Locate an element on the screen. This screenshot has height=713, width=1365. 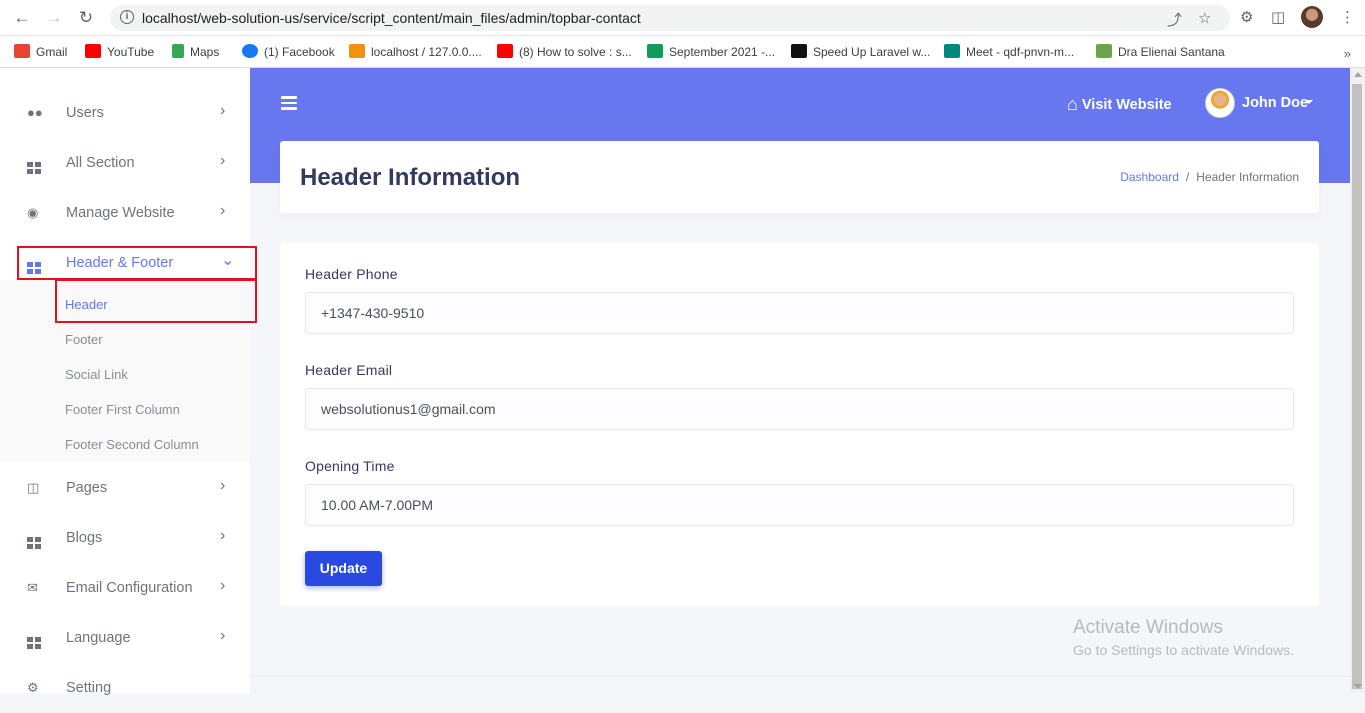
sidebar-item-email-configuration: ✉ Email Configuration › is located at coordinates (125, 588).